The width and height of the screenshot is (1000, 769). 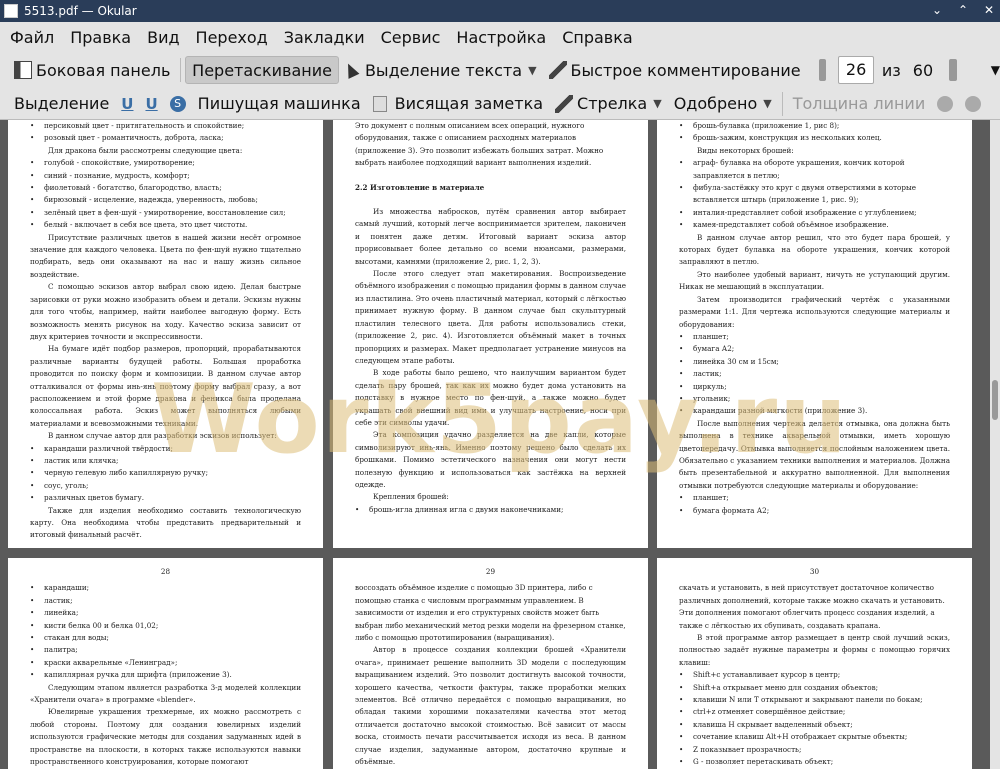 I want to click on opacity-icon, so click(x=973, y=103).